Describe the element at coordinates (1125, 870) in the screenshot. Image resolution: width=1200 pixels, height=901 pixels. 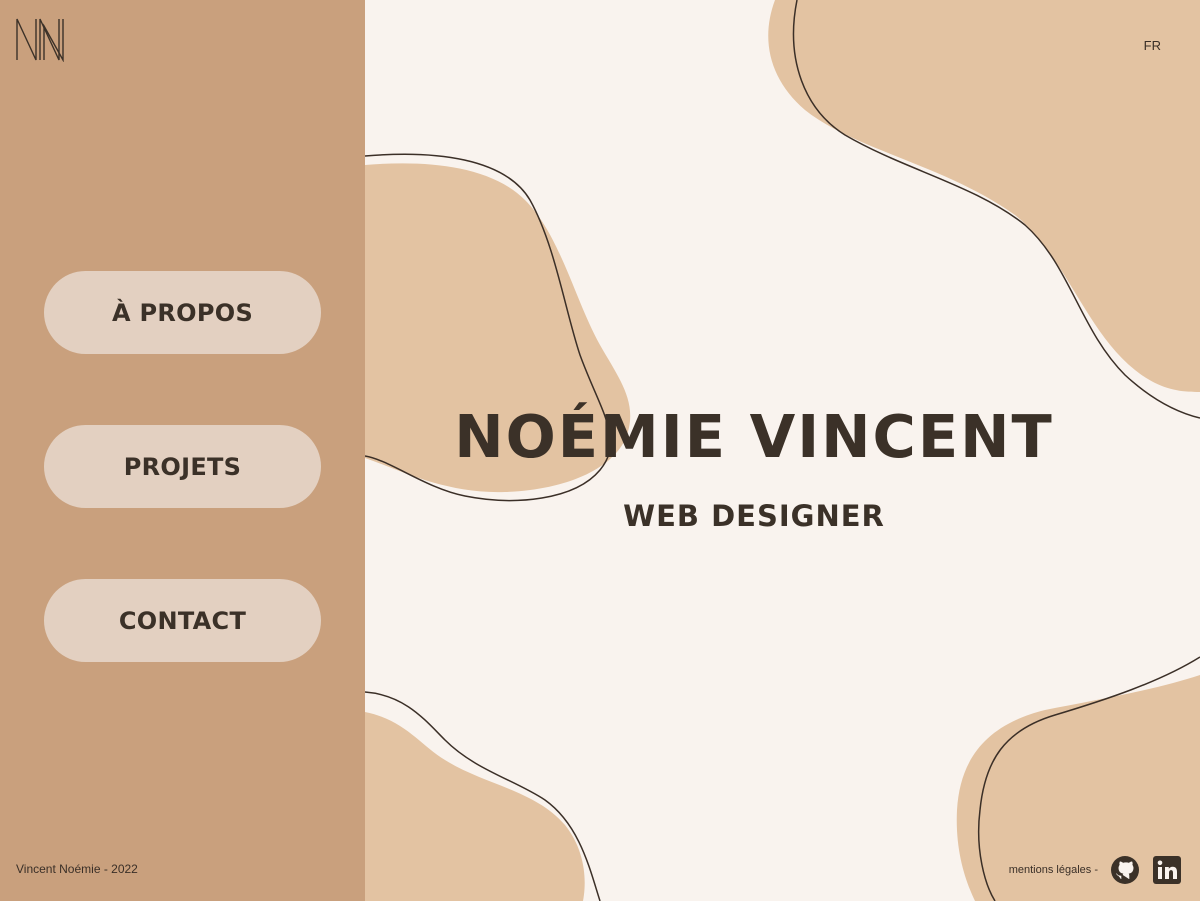
I see `github-icon` at that location.